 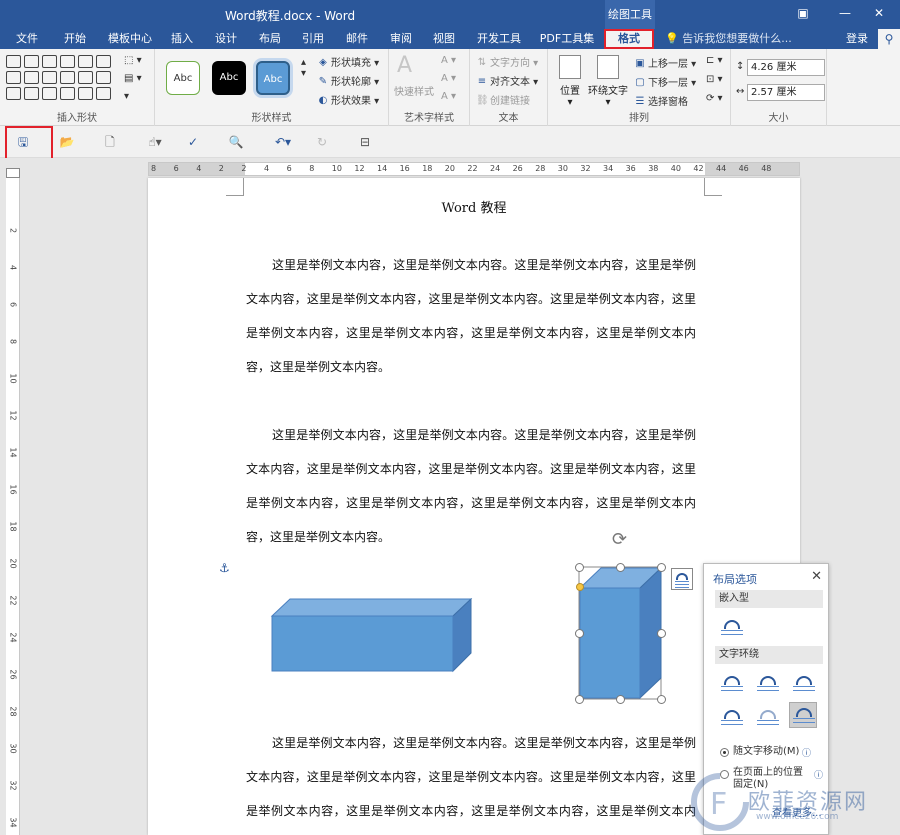 I want to click on touch-mode-icon: ☝▾, so click(x=155, y=142).